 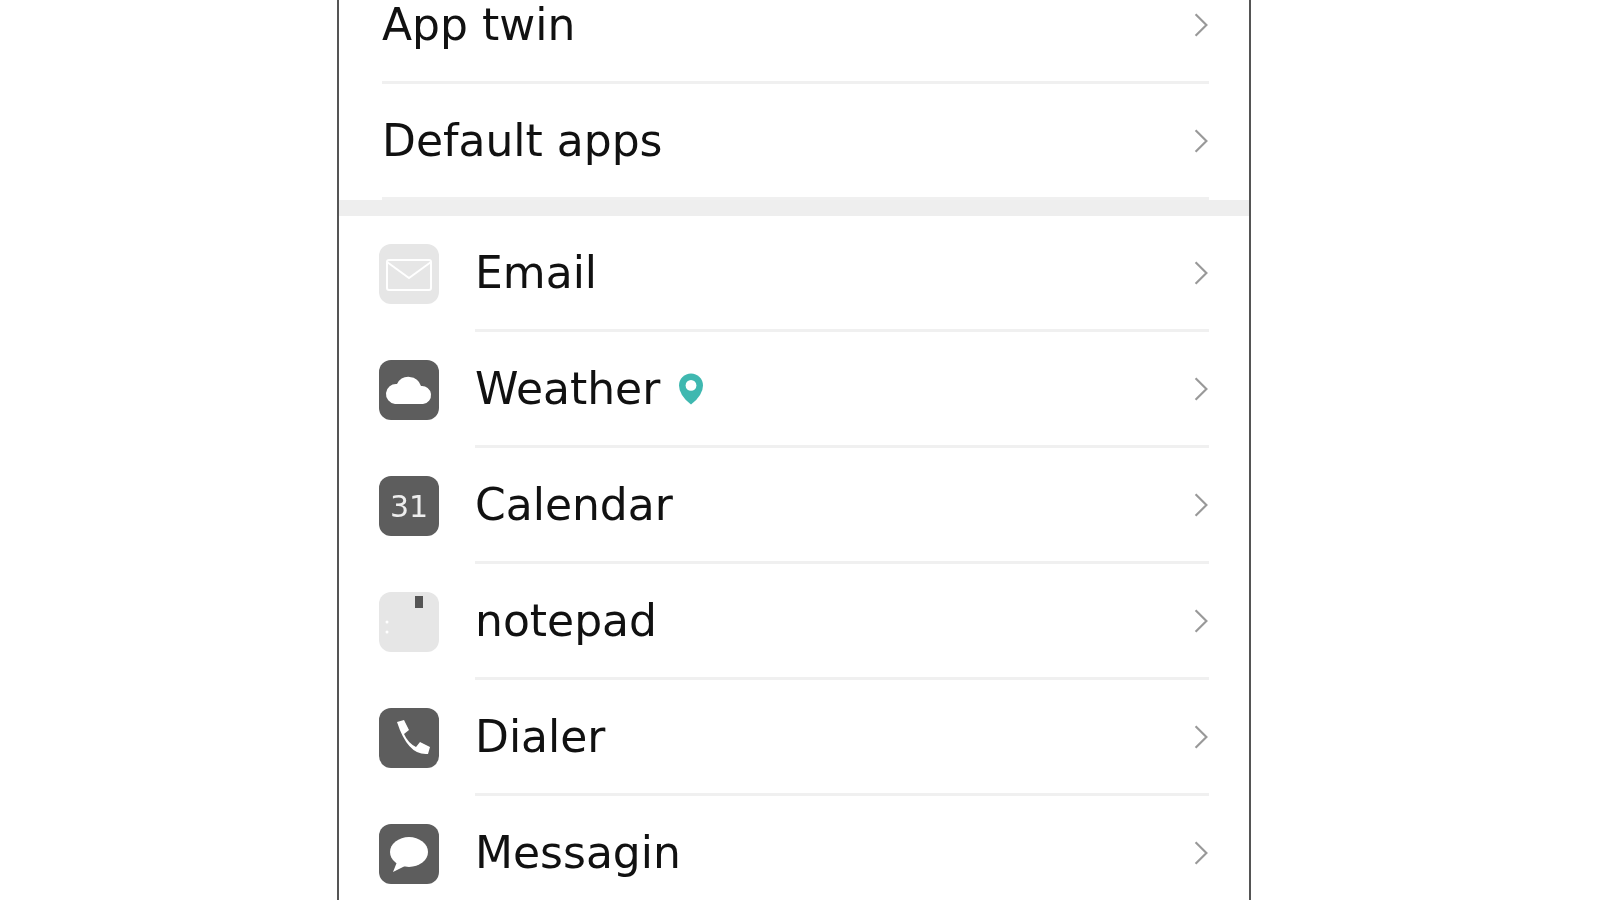 What do you see at coordinates (794, 274) in the screenshot?
I see `settings-row: Email` at bounding box center [794, 274].